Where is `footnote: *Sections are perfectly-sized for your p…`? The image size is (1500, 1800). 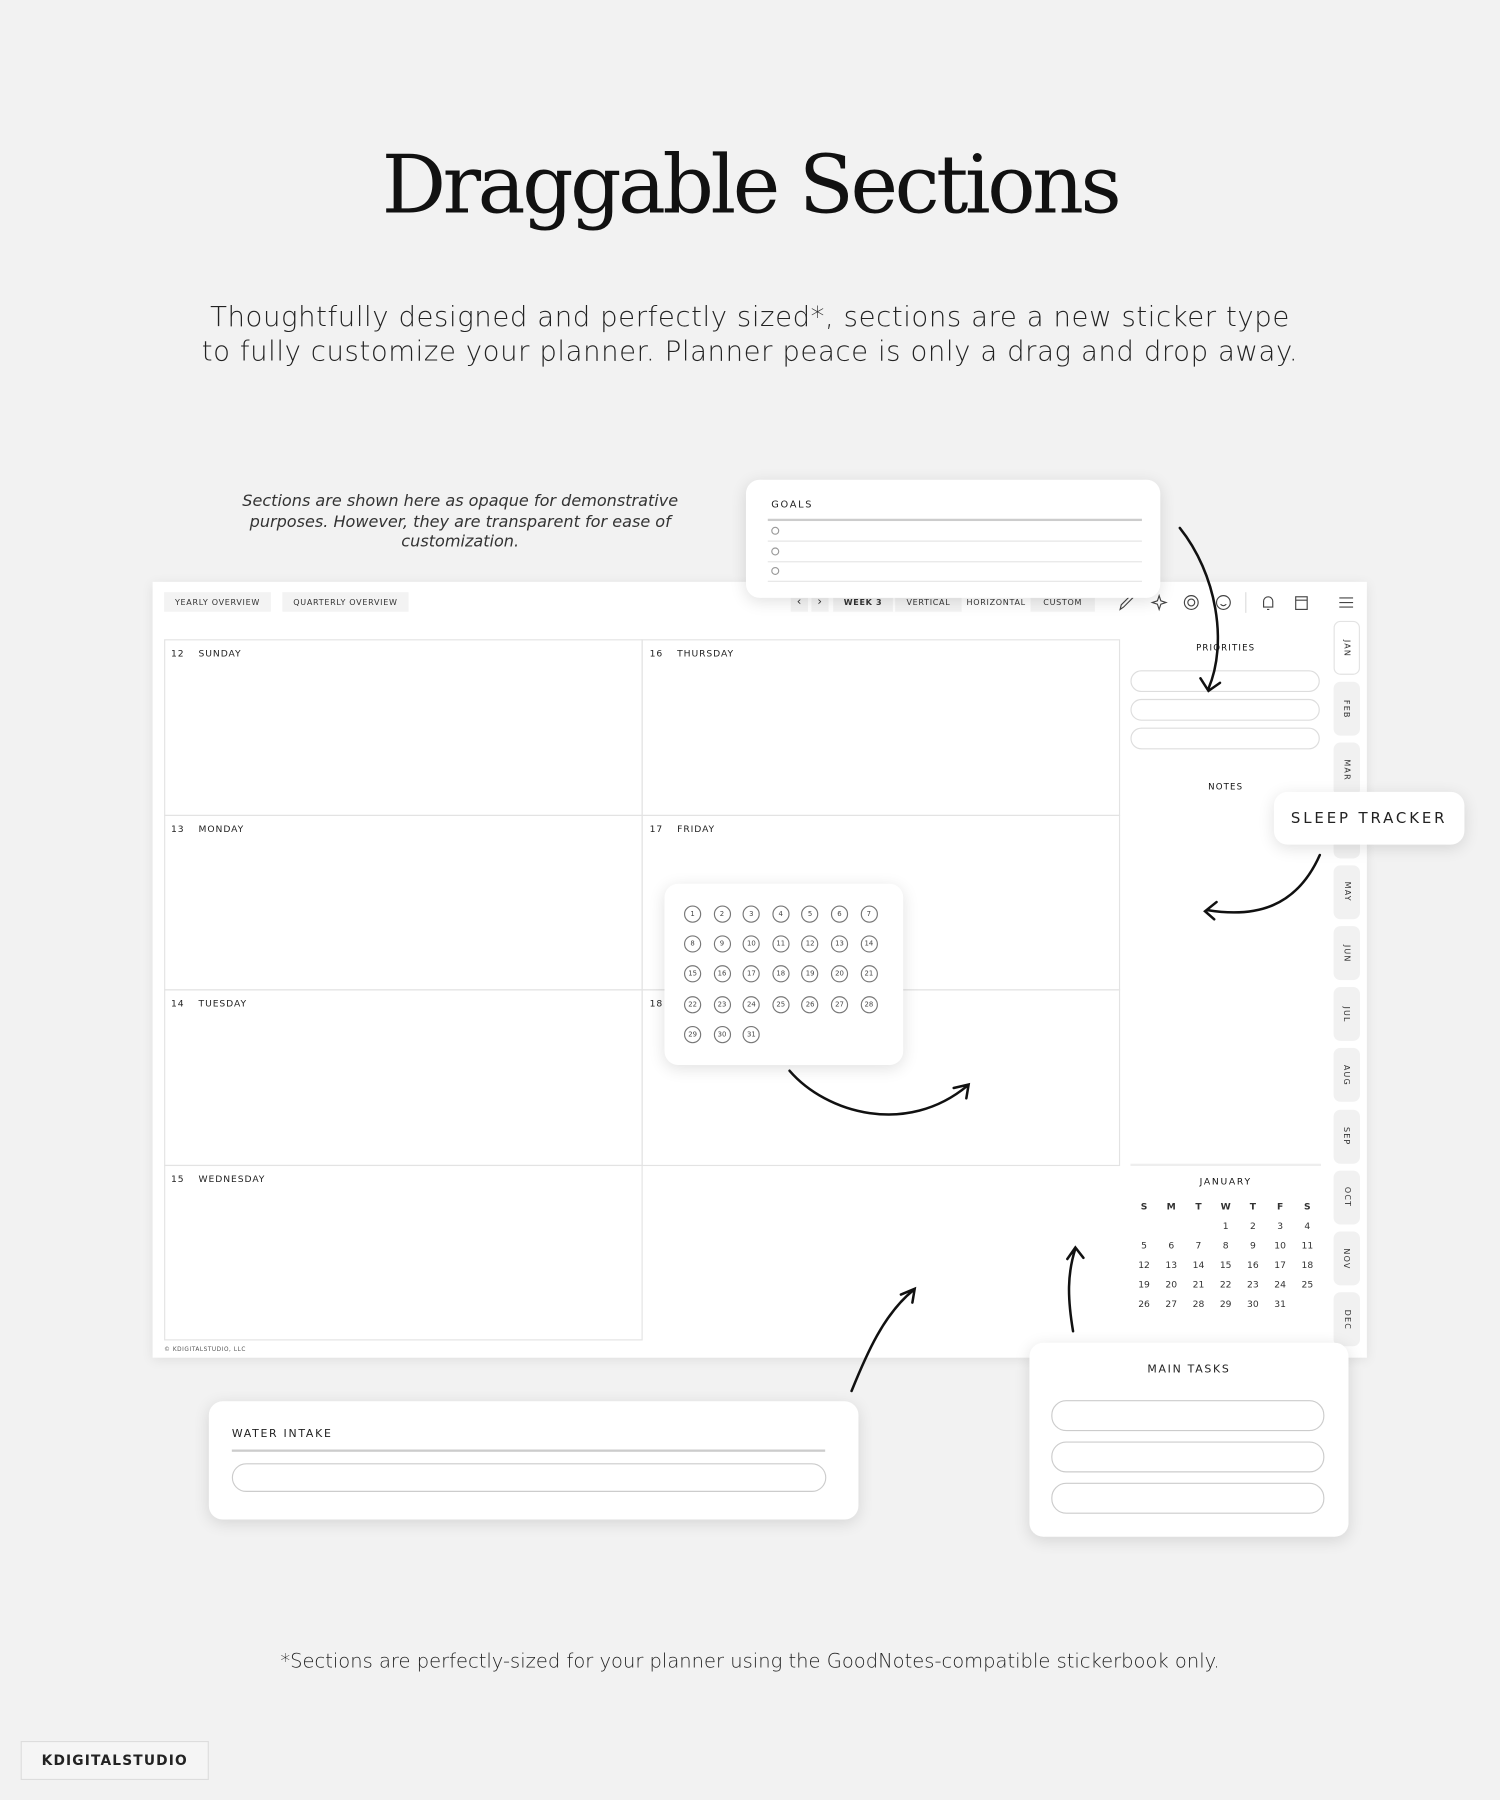 footnote: *Sections are perfectly-sized for your p… is located at coordinates (750, 1662).